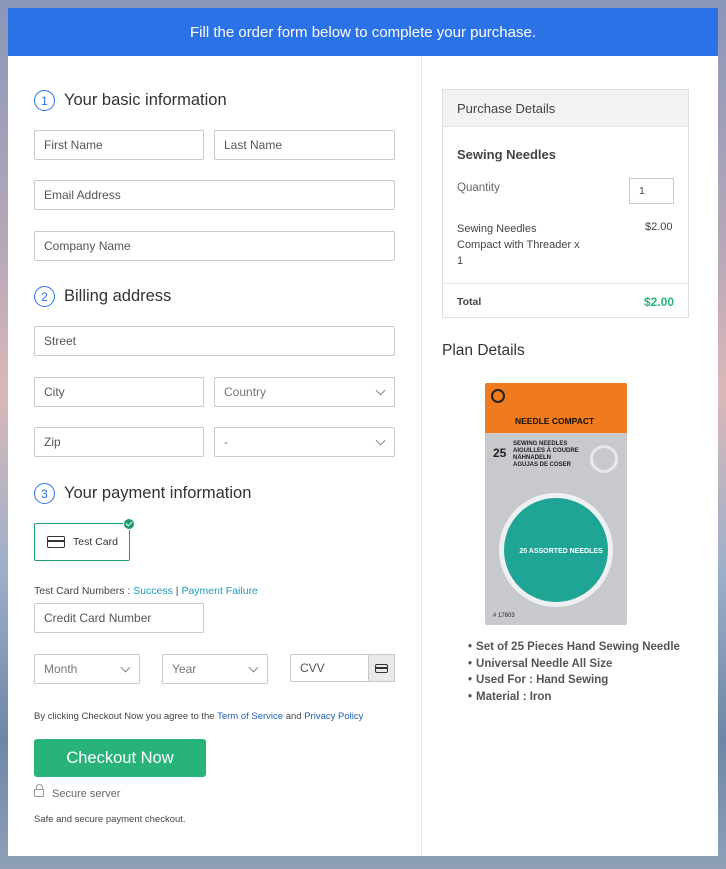 This screenshot has width=726, height=869. Describe the element at coordinates (61, 669) in the screenshot. I see `month-value: Month` at that location.